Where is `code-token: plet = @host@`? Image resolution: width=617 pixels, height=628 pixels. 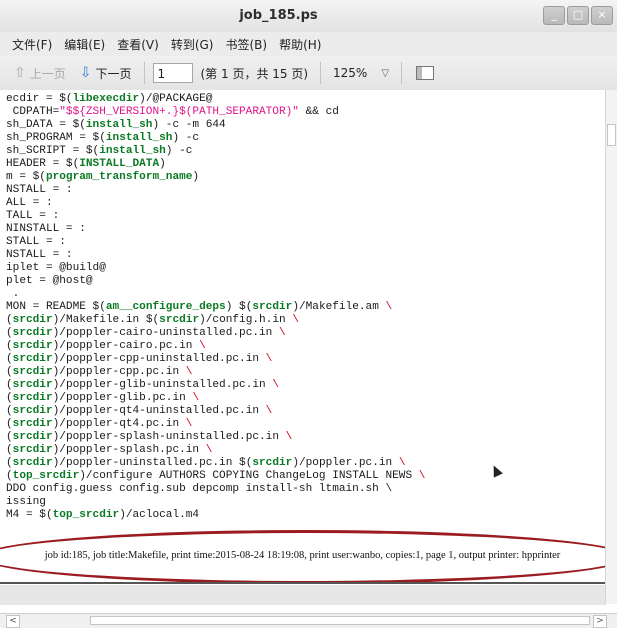 code-token: plet = @host@ is located at coordinates (49, 281).